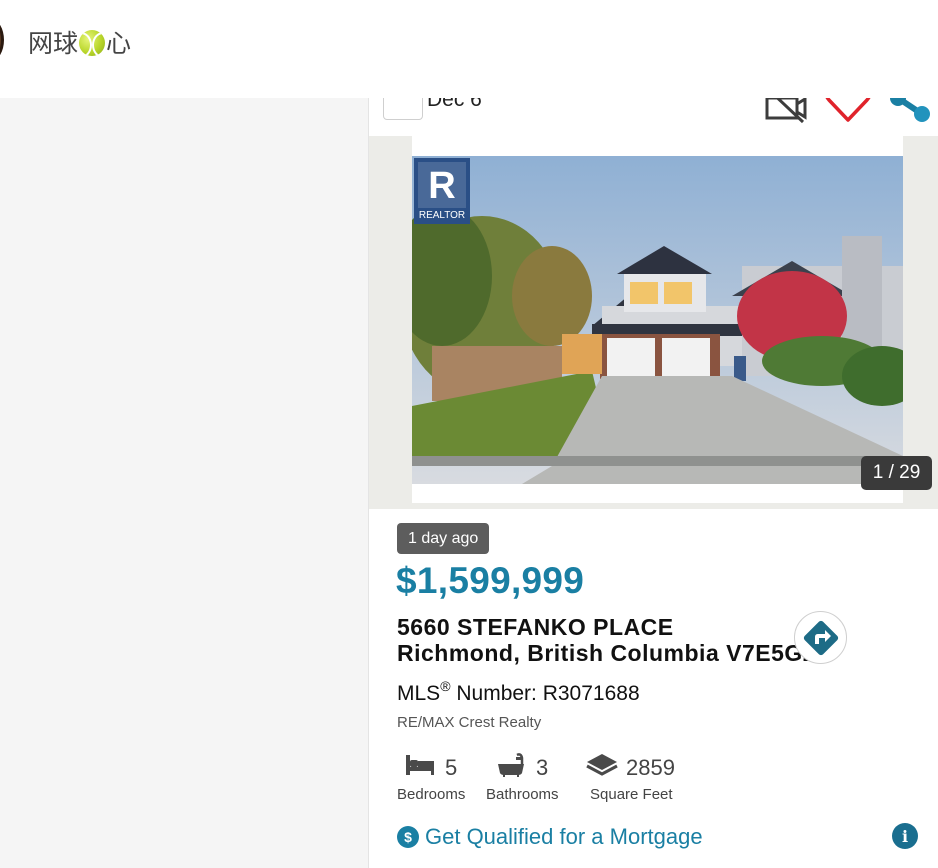 The height and width of the screenshot is (868, 938). What do you see at coordinates (545, 693) in the screenshot?
I see `mls-value: Number: R3071688` at bounding box center [545, 693].